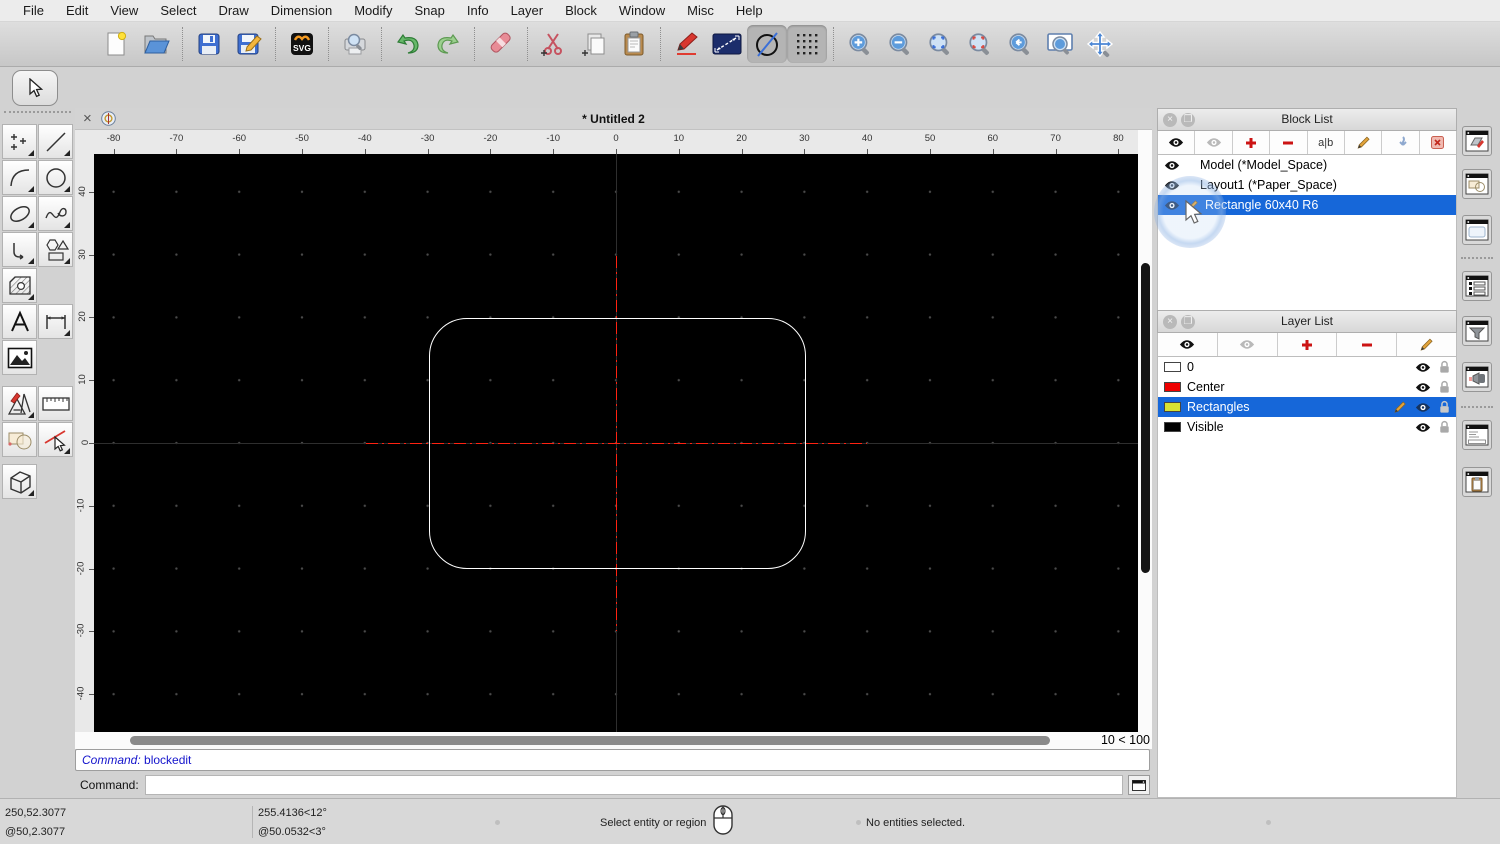 The width and height of the screenshot is (1500, 844). What do you see at coordinates (1307, 407) in the screenshot?
I see `layer-row-rectangles: Rectangles` at bounding box center [1307, 407].